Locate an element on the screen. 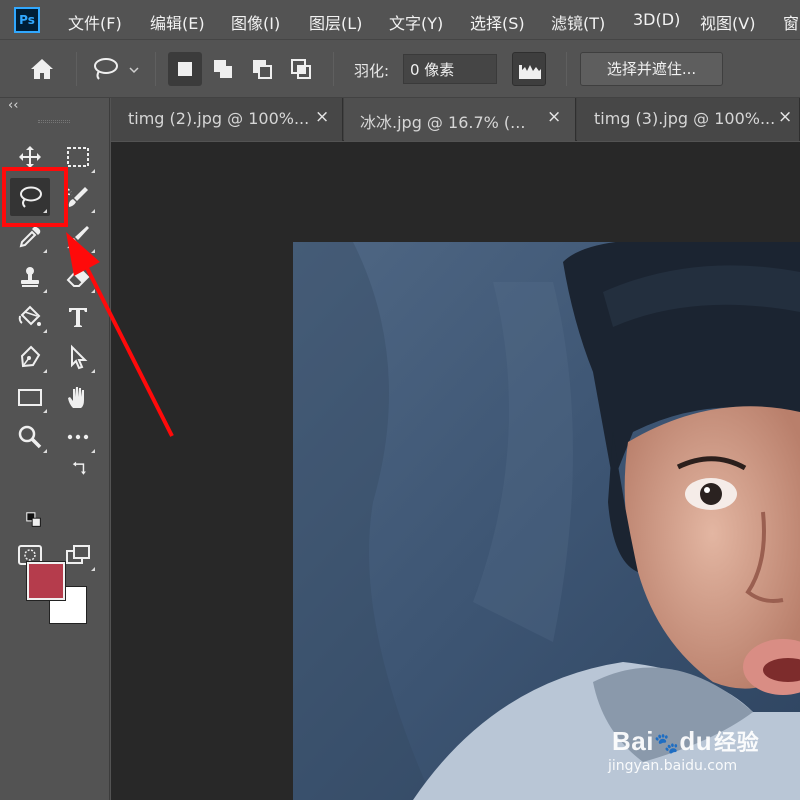 Image resolution: width=800 pixels, height=800 pixels. add-selection-icon is located at coordinates (223, 69).